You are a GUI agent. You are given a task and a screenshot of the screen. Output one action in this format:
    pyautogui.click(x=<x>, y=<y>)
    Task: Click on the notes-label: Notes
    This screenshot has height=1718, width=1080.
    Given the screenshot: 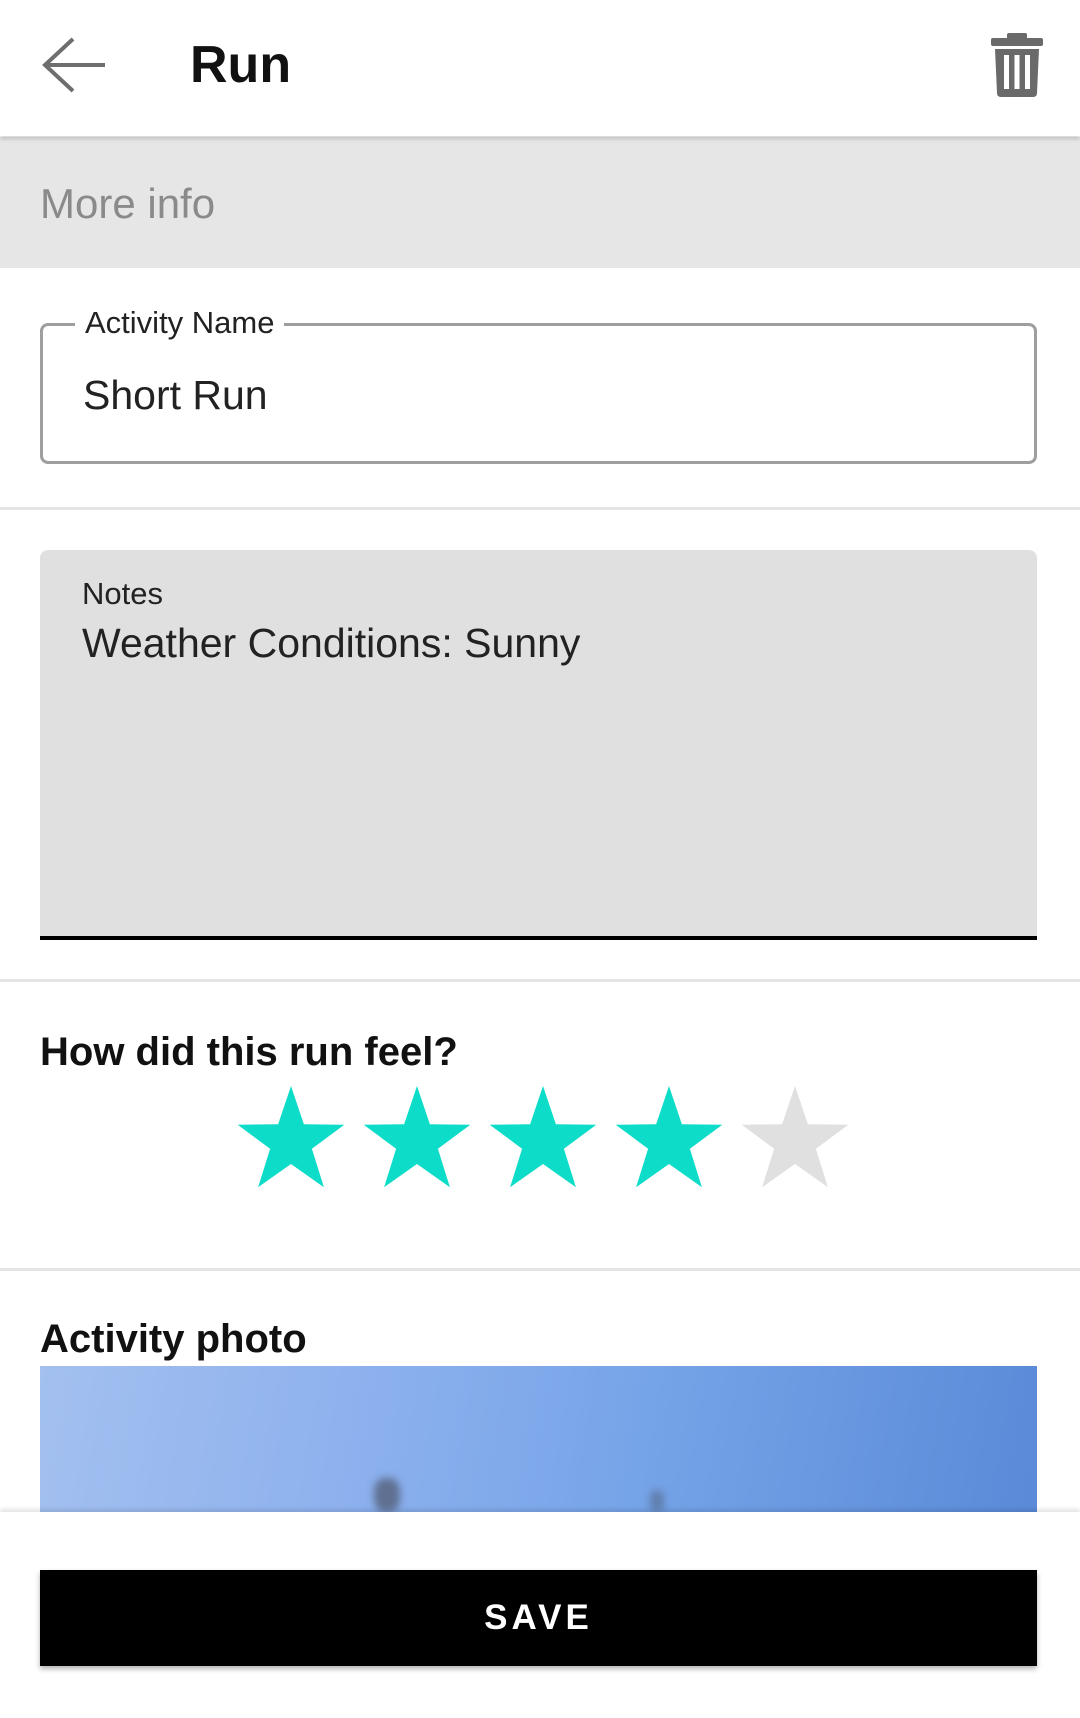 What is the action you would take?
    pyautogui.click(x=122, y=593)
    